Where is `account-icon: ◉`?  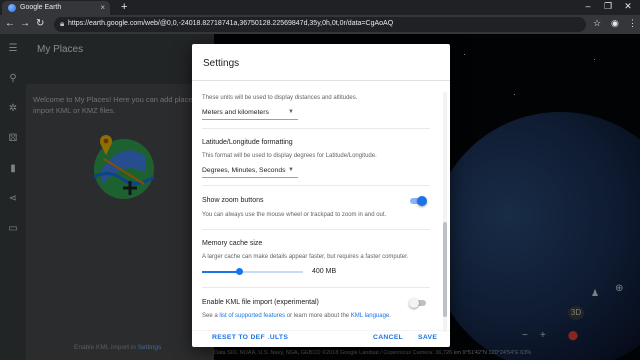
account-icon: ◉ is located at coordinates (615, 23).